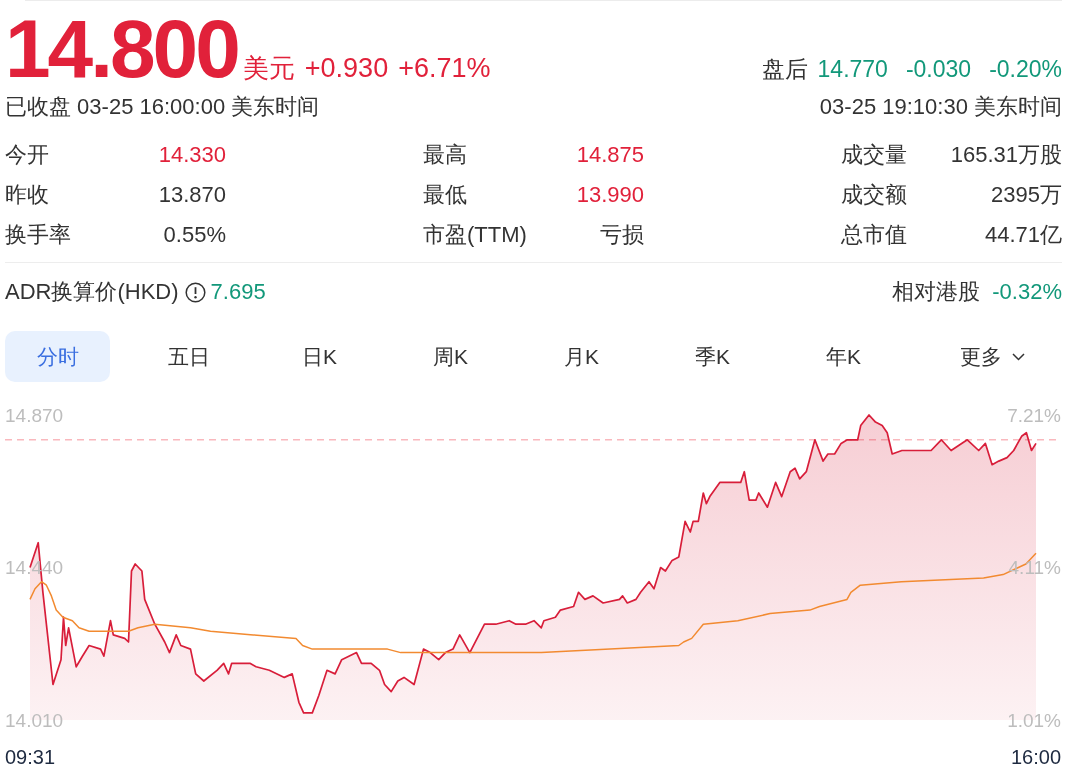 Image resolution: width=1080 pixels, height=779 pixels. I want to click on relative-value: -0.32%, so click(1027, 292).